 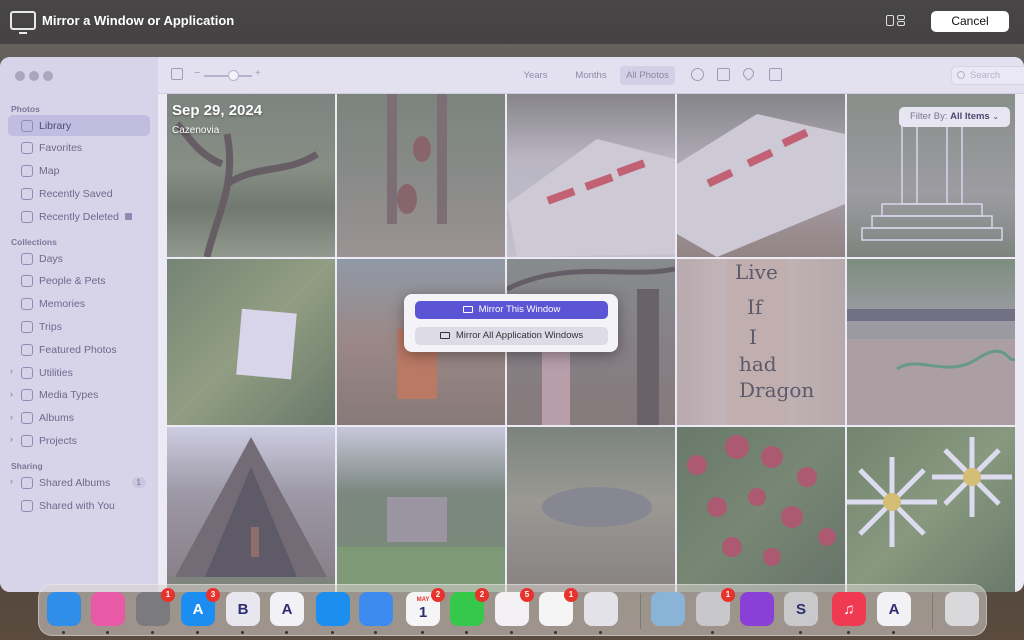 What do you see at coordinates (108, 609) in the screenshot?
I see `browser-icon` at bounding box center [108, 609].